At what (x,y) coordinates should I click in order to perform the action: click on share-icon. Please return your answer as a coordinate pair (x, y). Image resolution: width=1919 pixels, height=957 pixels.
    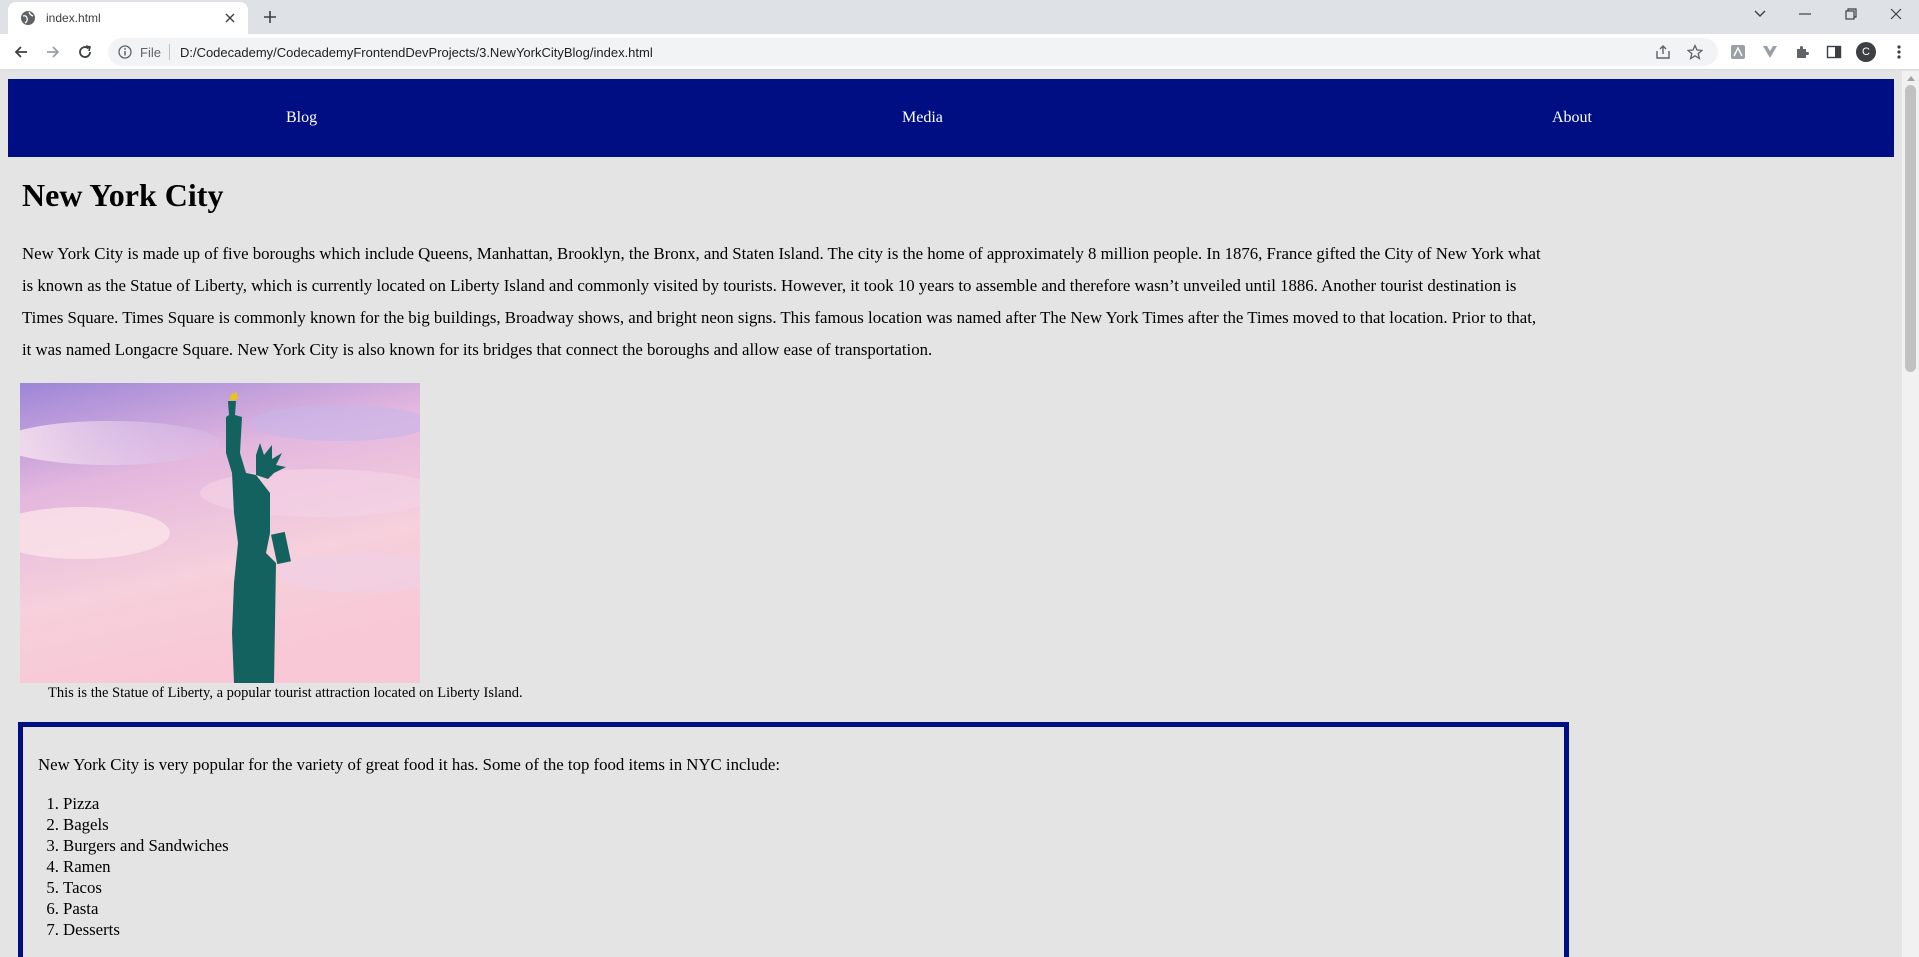
    Looking at the image, I should click on (1663, 52).